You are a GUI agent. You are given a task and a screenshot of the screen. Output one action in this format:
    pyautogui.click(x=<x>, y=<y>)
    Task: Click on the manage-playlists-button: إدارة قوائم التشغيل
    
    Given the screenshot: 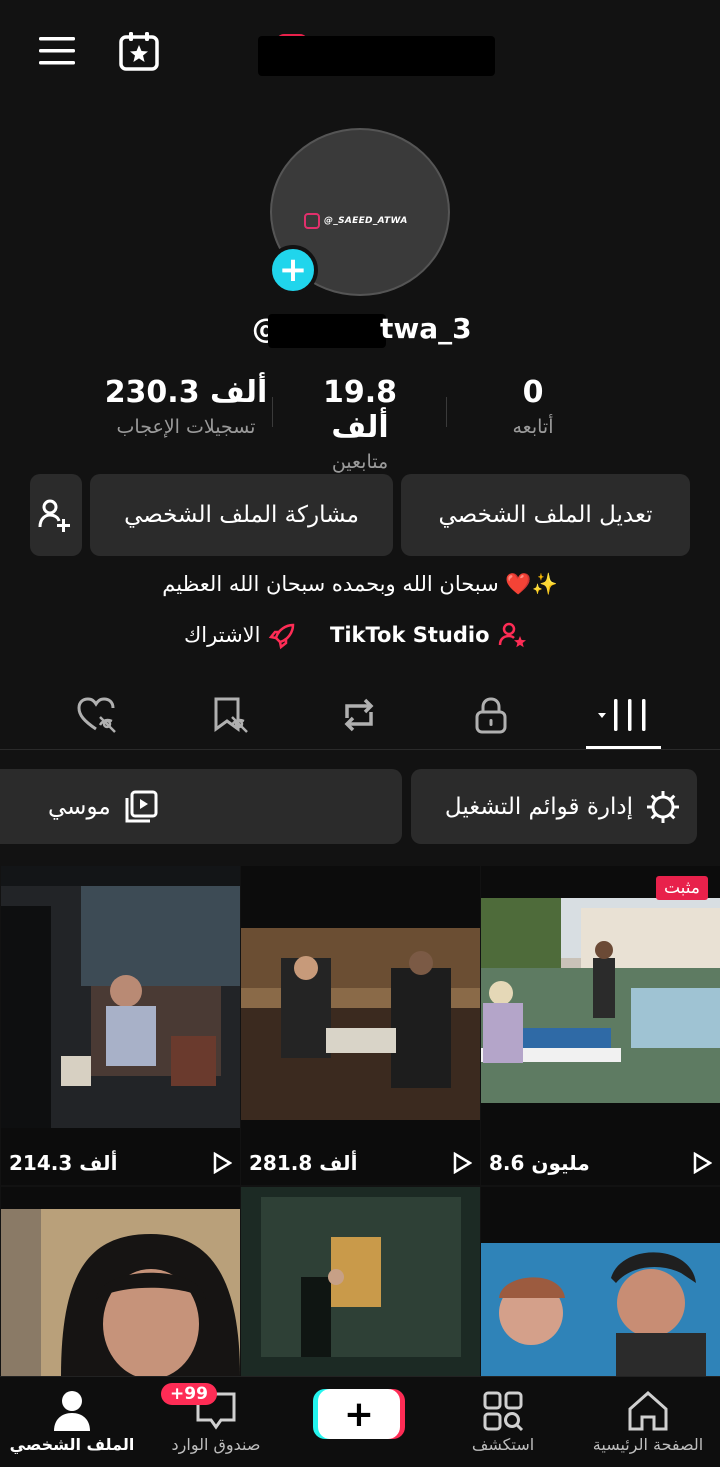 What is the action you would take?
    pyautogui.click(x=554, y=806)
    